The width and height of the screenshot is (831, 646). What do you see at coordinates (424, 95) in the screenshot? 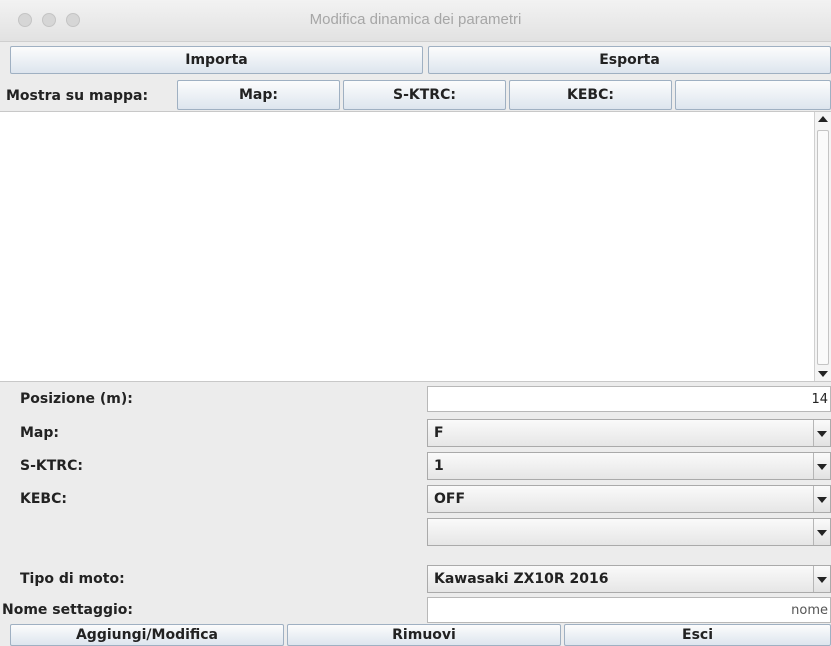
I see `sktrc-toggle-button: S-KTRC:` at bounding box center [424, 95].